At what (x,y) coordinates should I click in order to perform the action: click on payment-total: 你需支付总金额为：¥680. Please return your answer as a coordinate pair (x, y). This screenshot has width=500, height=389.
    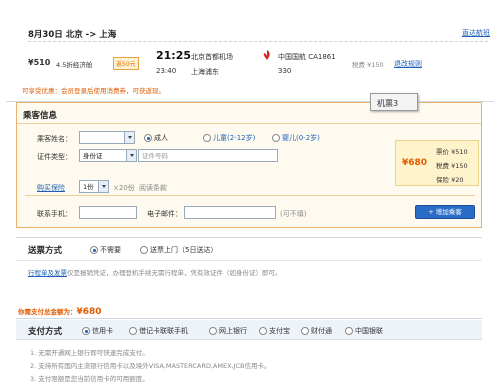
    Looking at the image, I should click on (60, 311).